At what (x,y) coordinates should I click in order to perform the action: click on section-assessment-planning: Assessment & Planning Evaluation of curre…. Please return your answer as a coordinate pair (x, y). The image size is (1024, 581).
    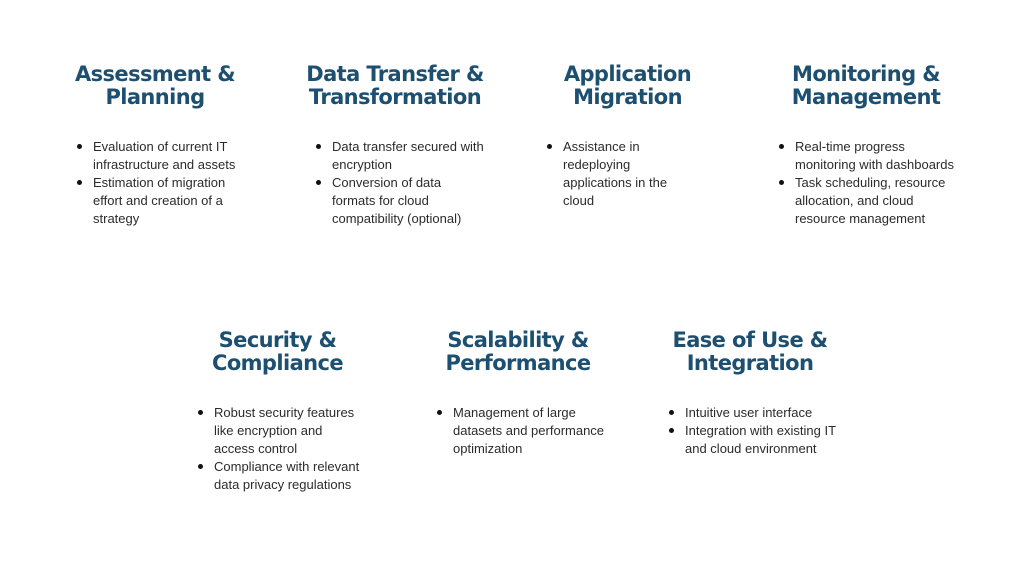
    Looking at the image, I should click on (155, 144).